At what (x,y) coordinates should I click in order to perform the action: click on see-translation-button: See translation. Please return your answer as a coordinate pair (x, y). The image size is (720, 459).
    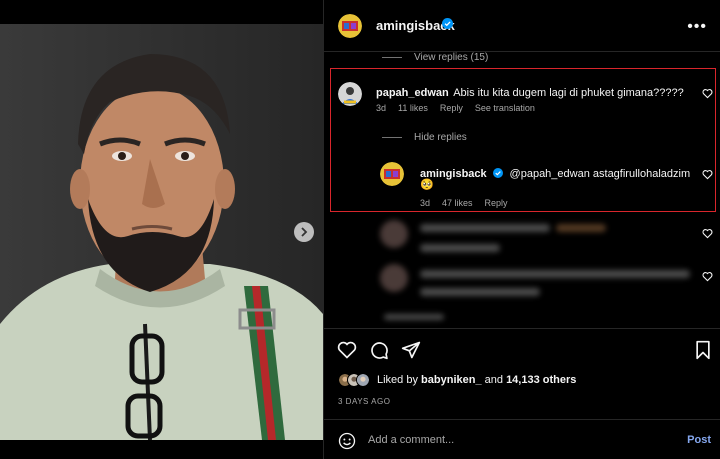
    Looking at the image, I should click on (505, 108).